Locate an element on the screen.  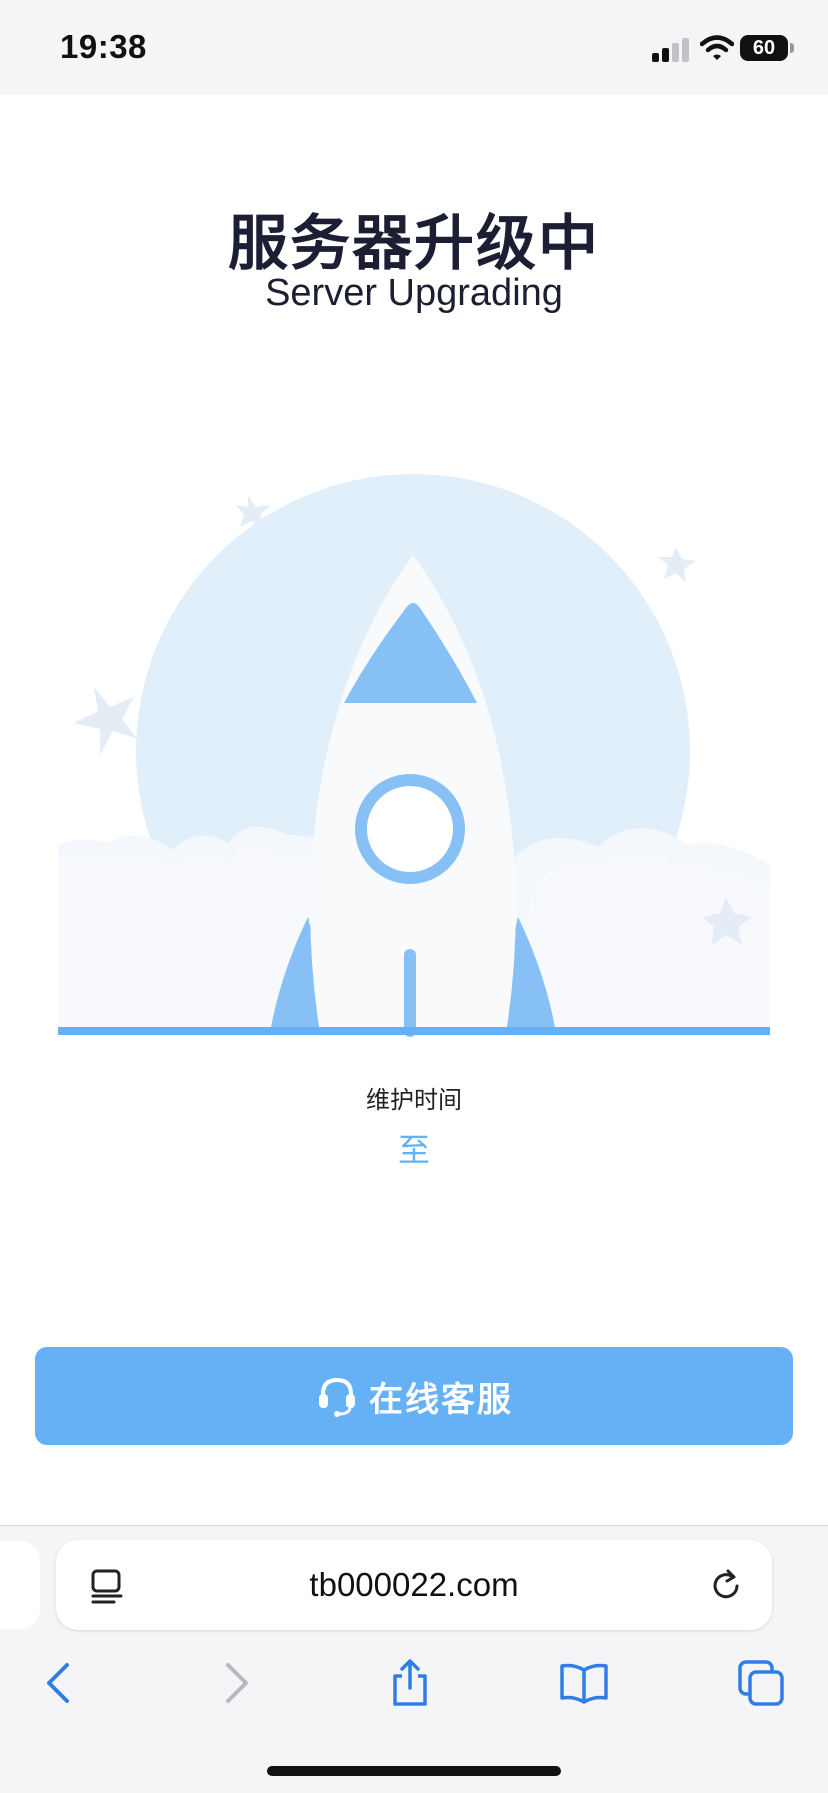
share-icon is located at coordinates (410, 1682).